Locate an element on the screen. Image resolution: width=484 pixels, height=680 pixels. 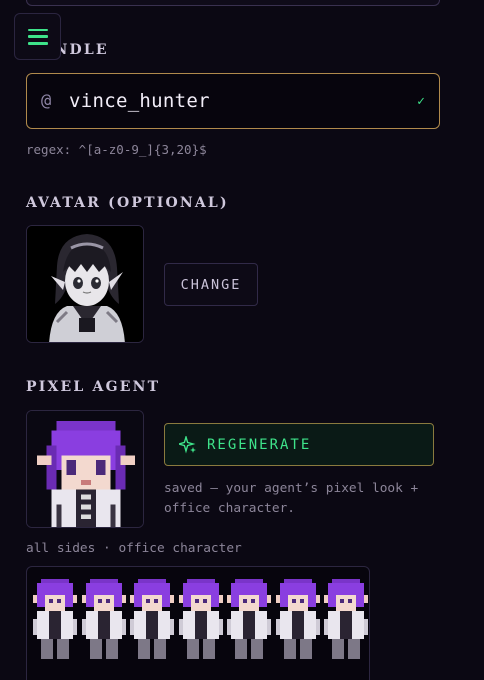
change-avatar-button: CHANGE is located at coordinates (211, 284).